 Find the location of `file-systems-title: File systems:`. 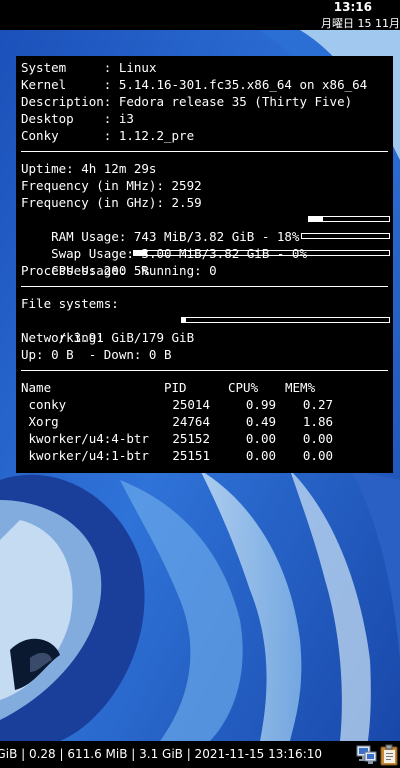

file-systems-title: File systems: is located at coordinates (70, 303).